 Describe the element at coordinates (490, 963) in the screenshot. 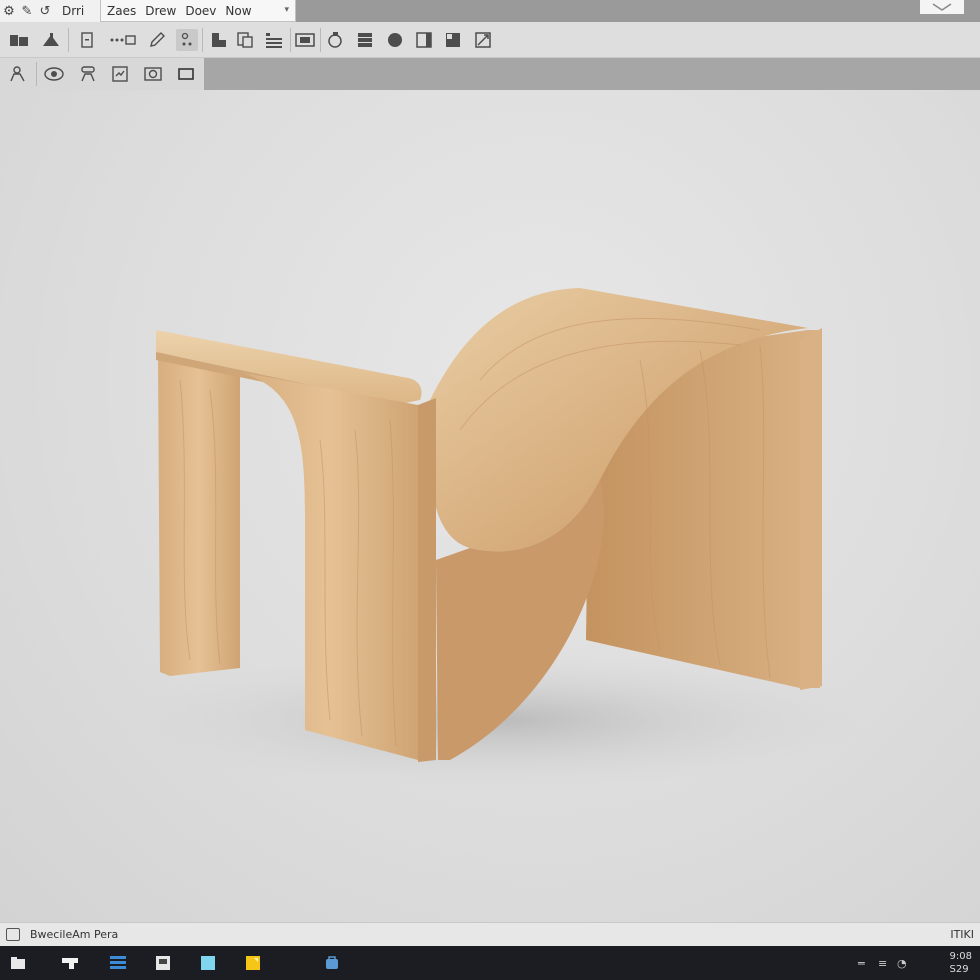

I see `taskbar: ═ ≡ ◔ 9:08 S29` at that location.